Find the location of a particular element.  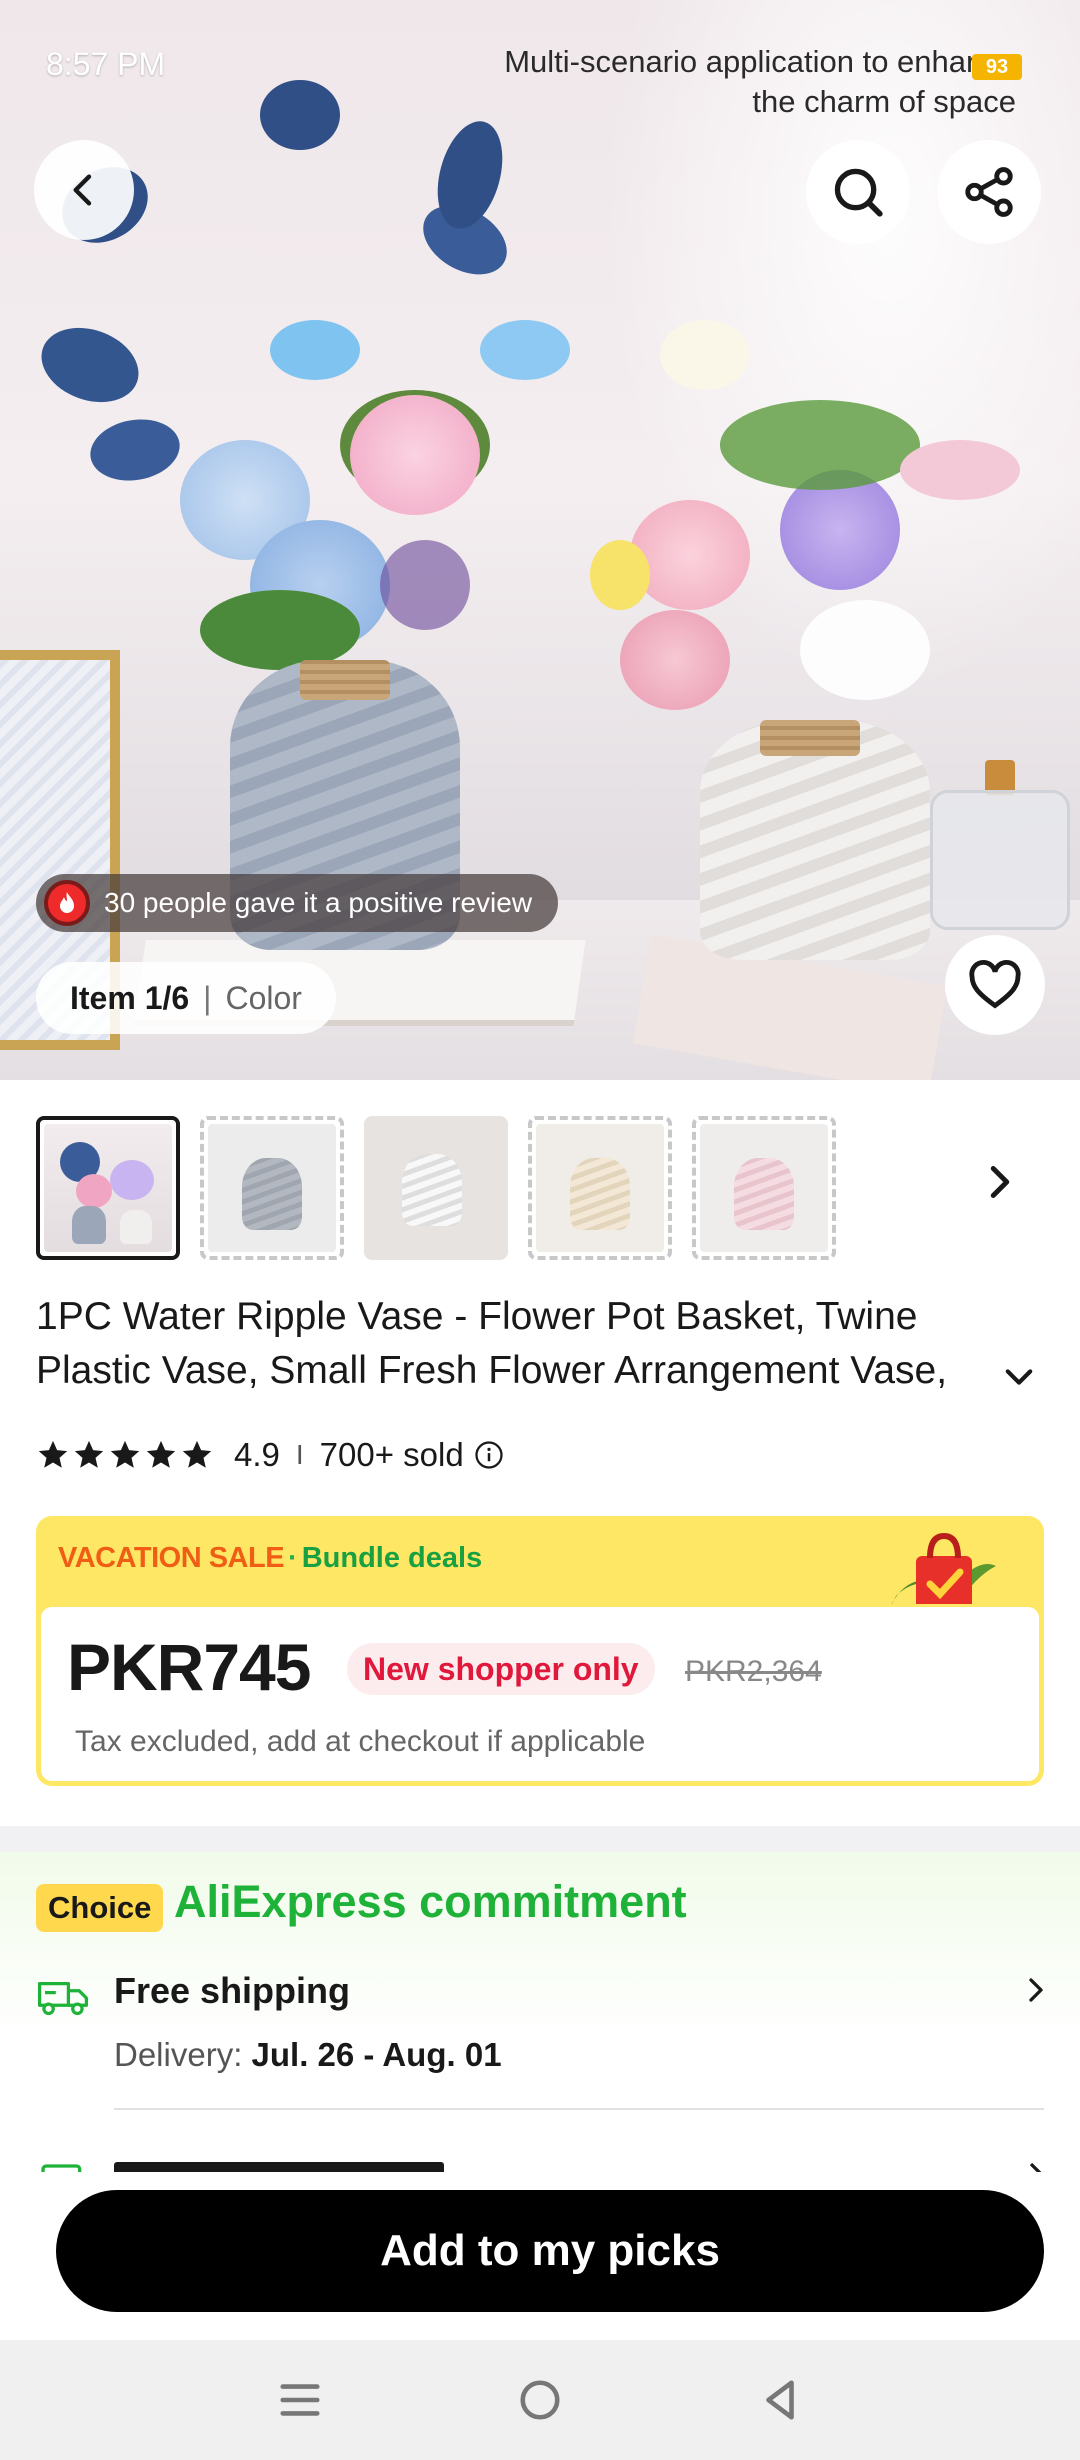

recents-button is located at coordinates (300, 2400).